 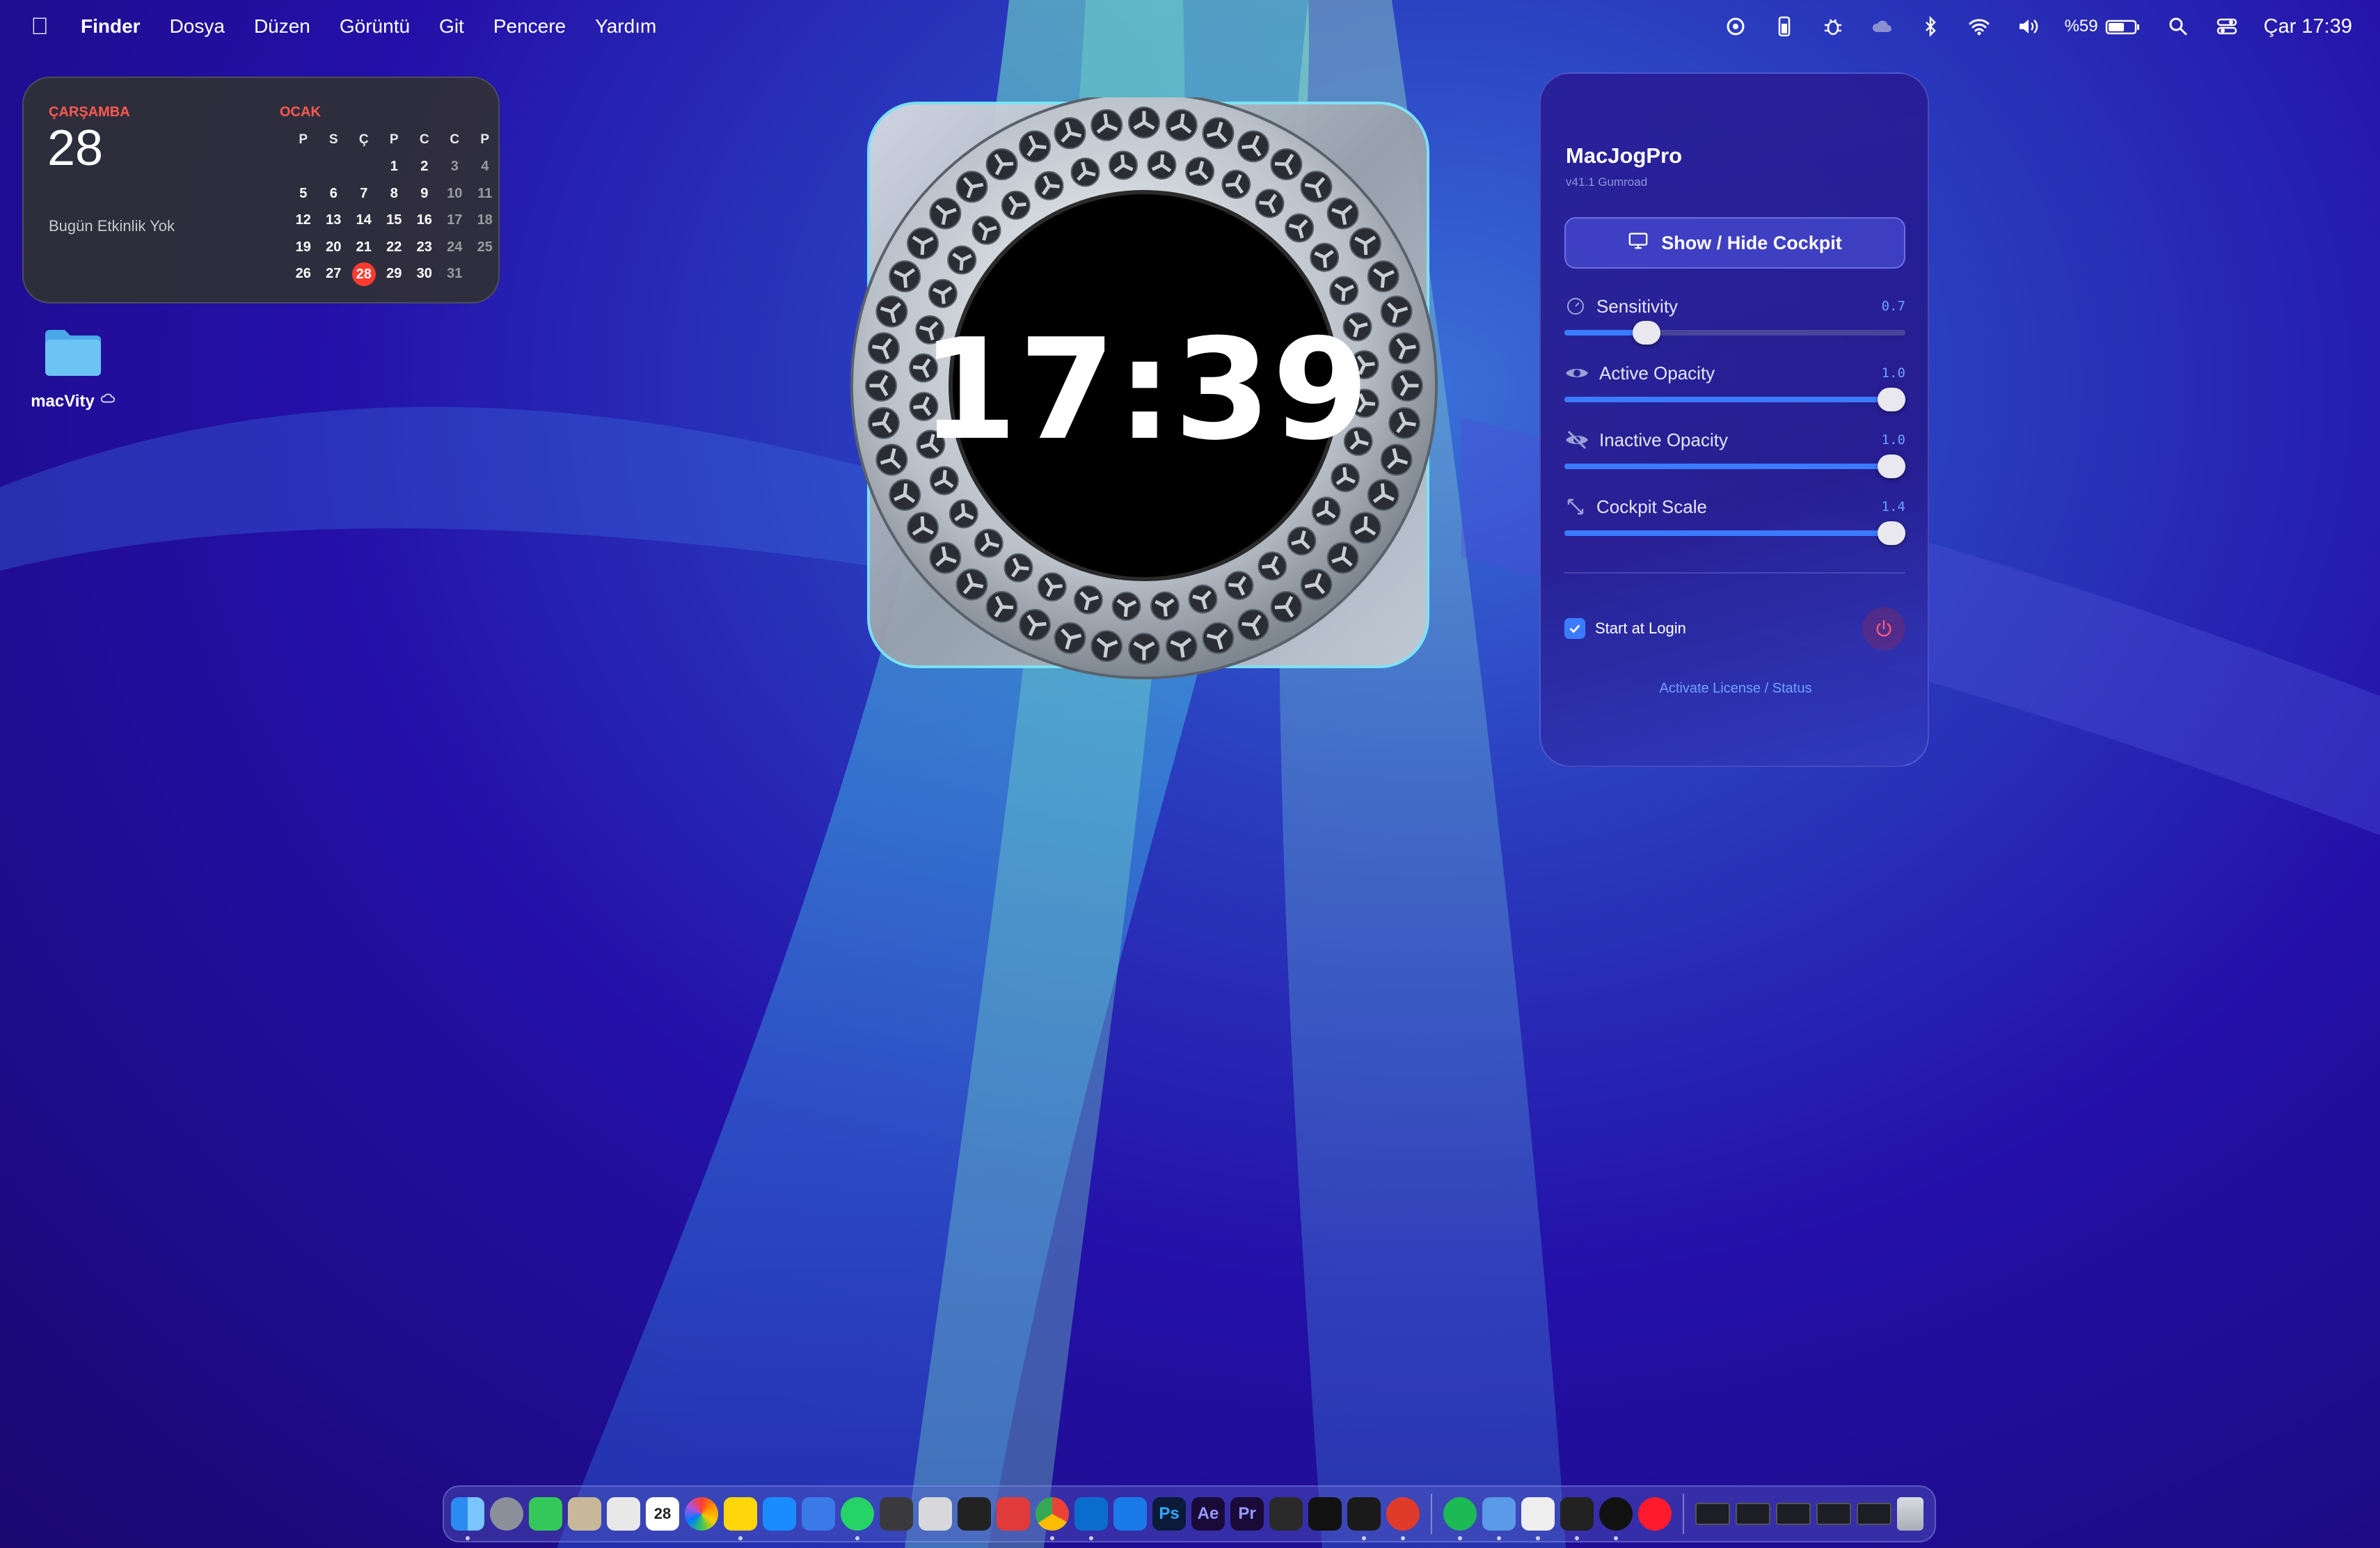 I want to click on calendar-day-cell: 3, so click(x=454, y=167).